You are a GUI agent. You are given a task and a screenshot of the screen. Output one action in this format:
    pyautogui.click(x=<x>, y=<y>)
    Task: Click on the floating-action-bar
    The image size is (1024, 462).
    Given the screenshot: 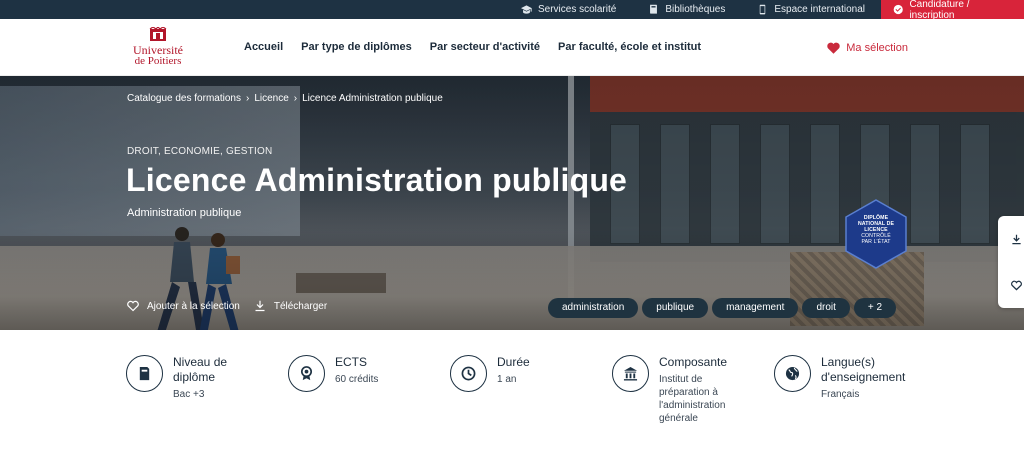 What is the action you would take?
    pyautogui.click(x=1011, y=262)
    